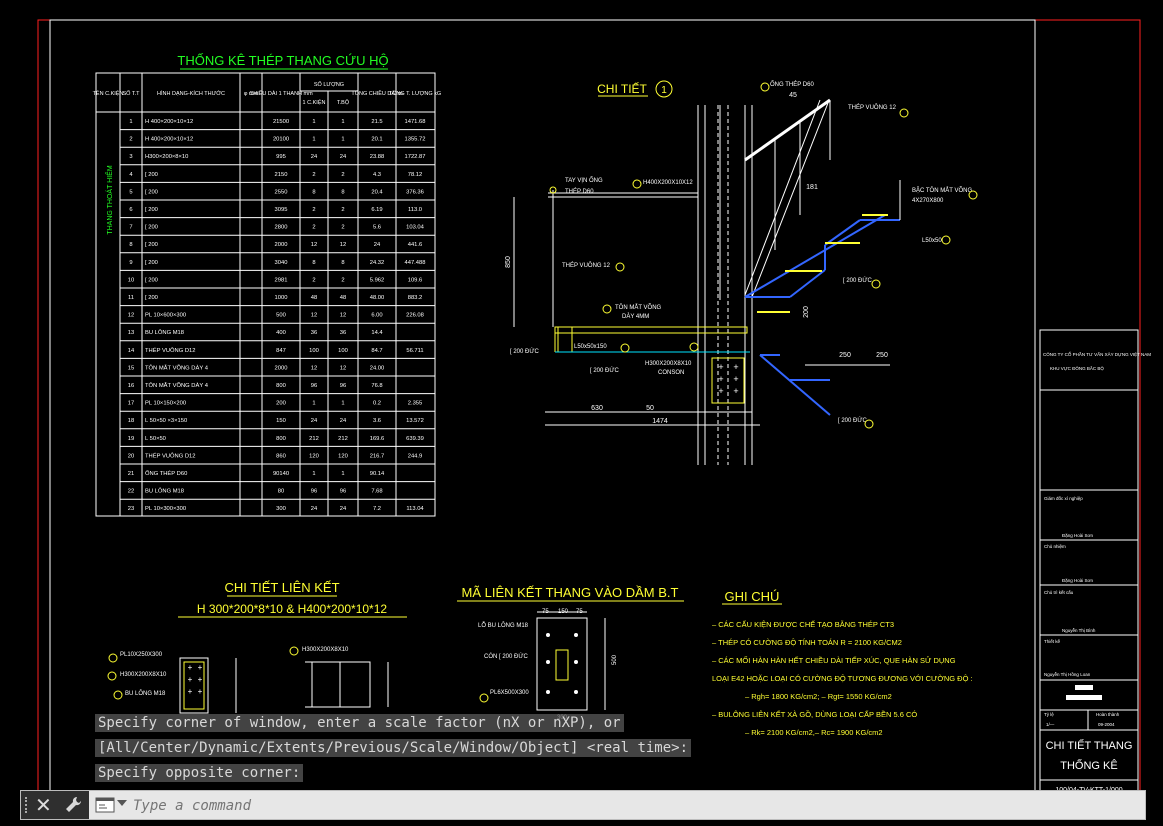 The image size is (1163, 826). I want to click on table-cell: 48.00, so click(377, 298).